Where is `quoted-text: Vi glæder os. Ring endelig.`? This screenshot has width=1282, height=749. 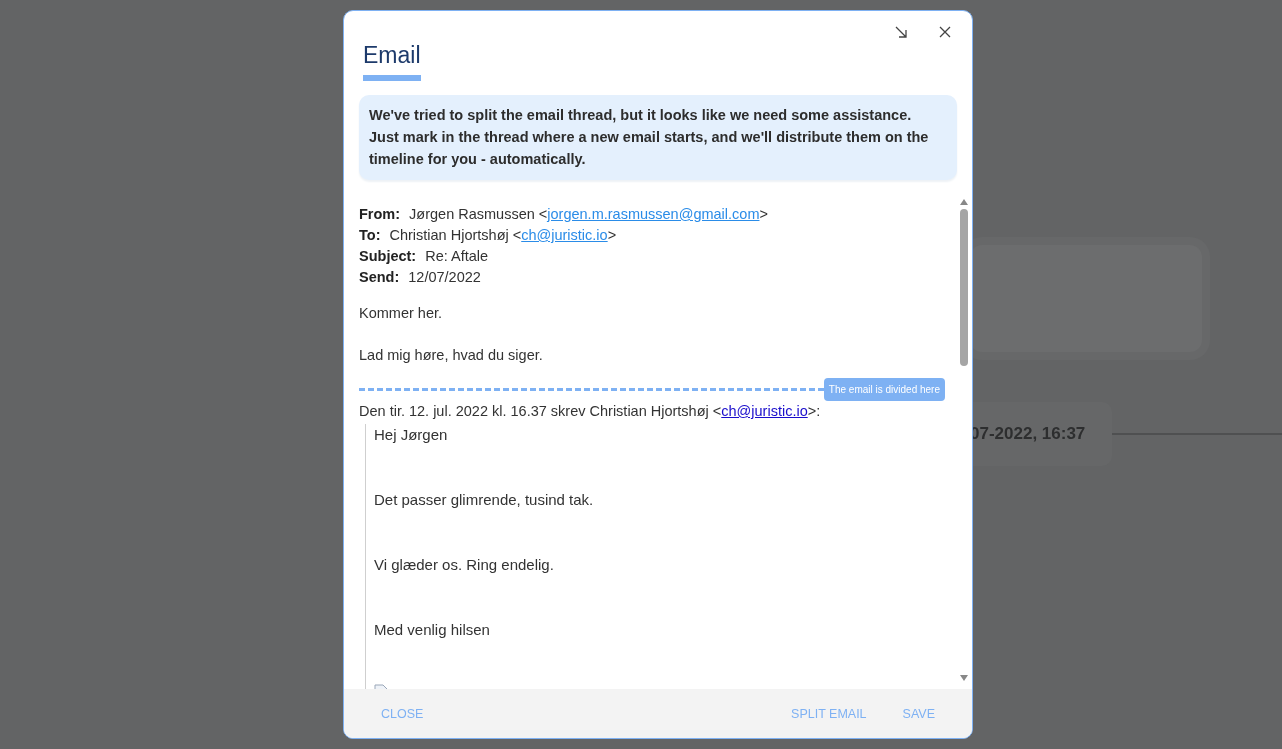 quoted-text: Vi glæder os. Ring endelig. is located at coordinates (464, 565).